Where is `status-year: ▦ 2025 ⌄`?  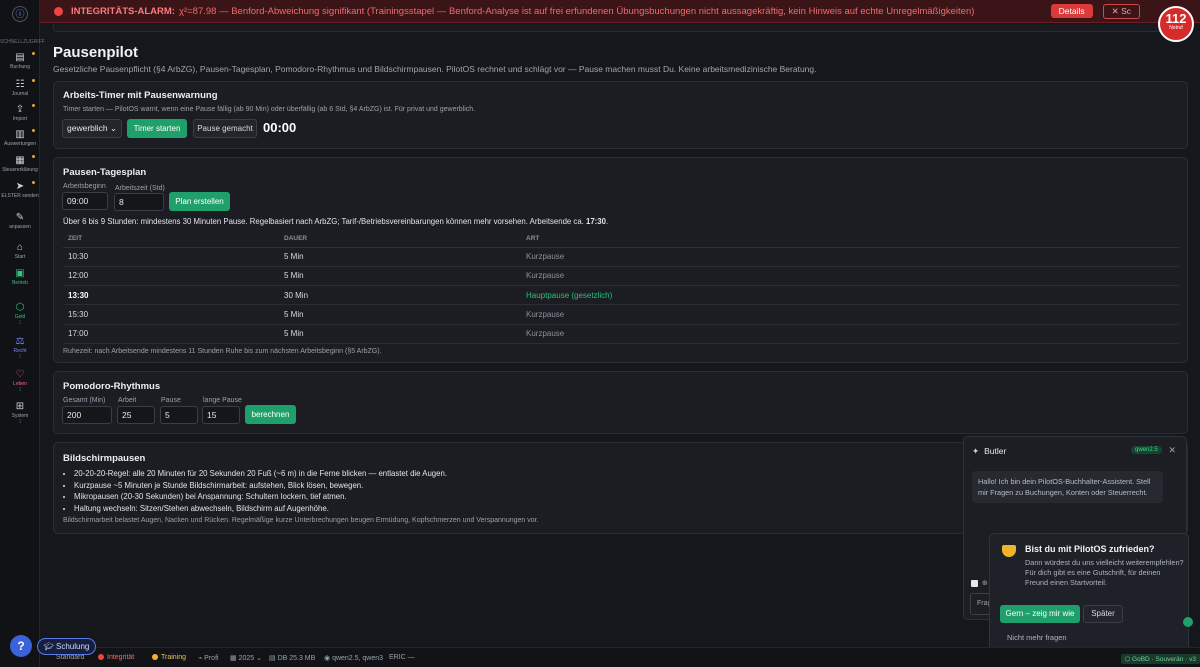 status-year: ▦ 2025 ⌄ is located at coordinates (246, 658).